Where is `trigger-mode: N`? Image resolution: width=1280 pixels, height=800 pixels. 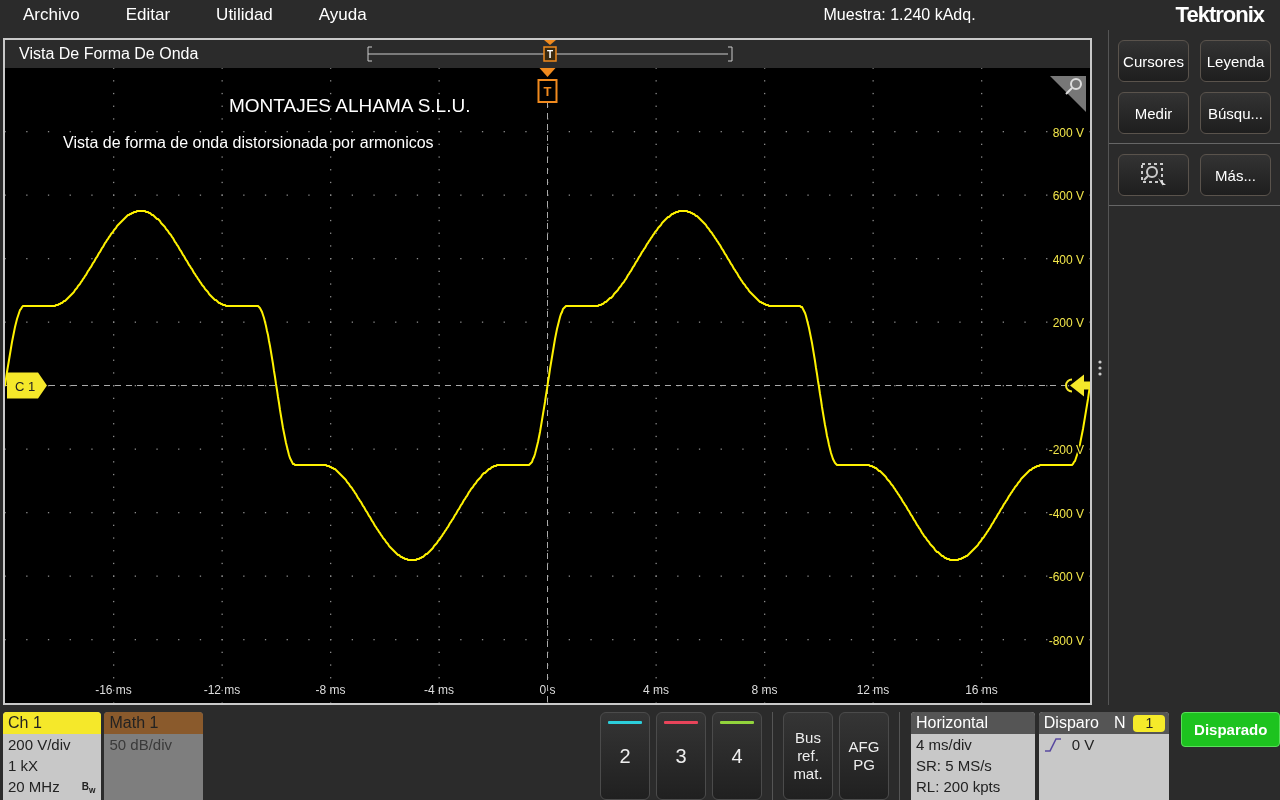 trigger-mode: N is located at coordinates (1119, 723).